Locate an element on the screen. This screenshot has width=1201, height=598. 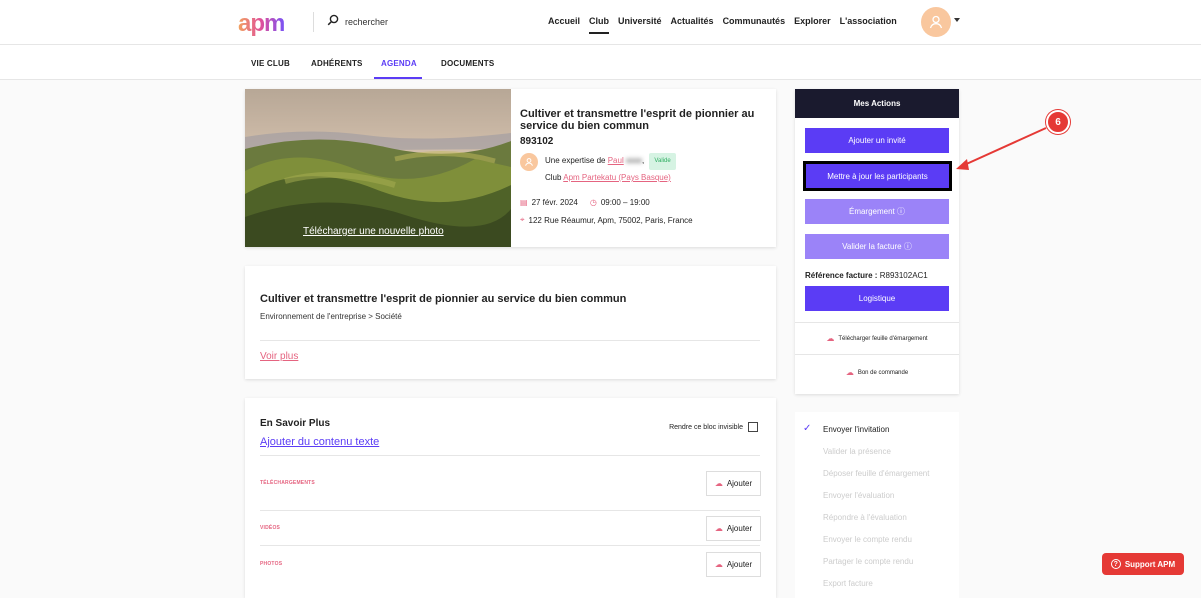
apm-logo: apm is located at coordinates (261, 24).